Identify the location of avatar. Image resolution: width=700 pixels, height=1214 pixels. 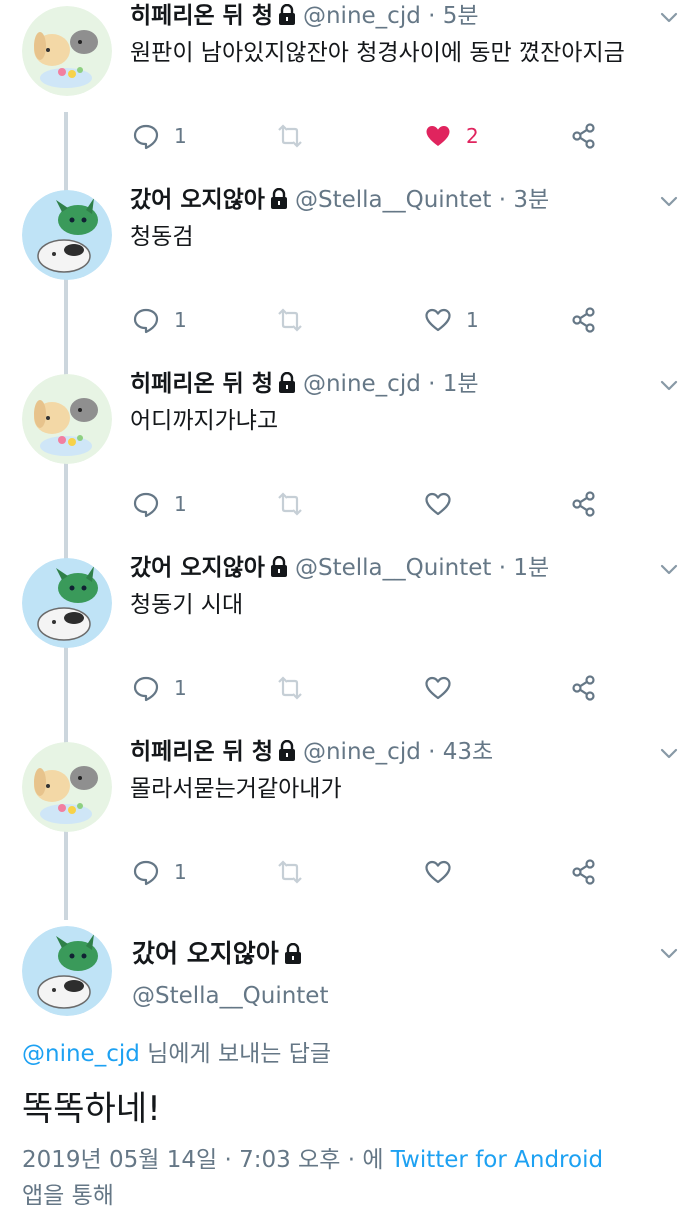
(67, 971).